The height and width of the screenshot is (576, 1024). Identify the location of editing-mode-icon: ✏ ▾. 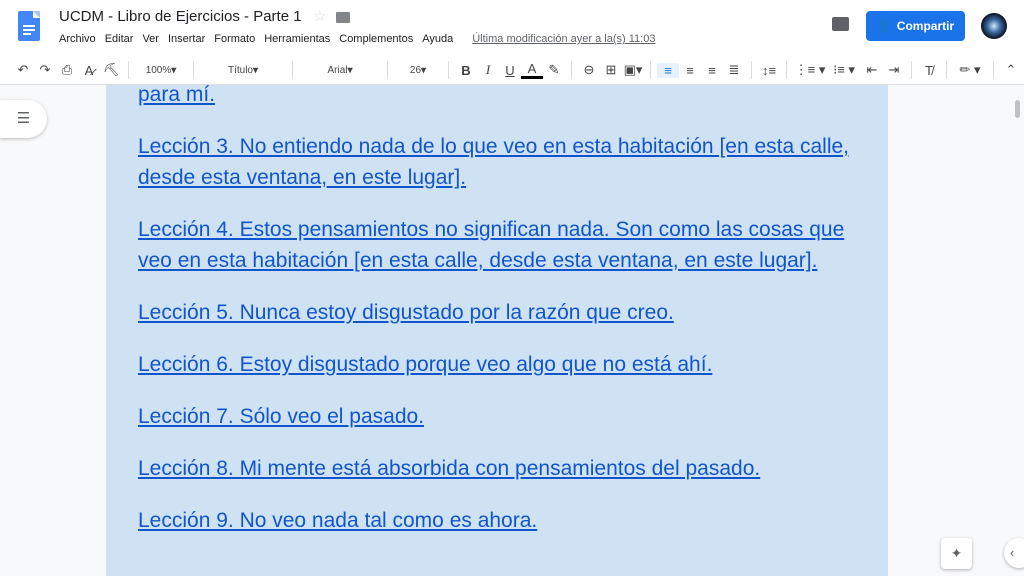
(970, 70).